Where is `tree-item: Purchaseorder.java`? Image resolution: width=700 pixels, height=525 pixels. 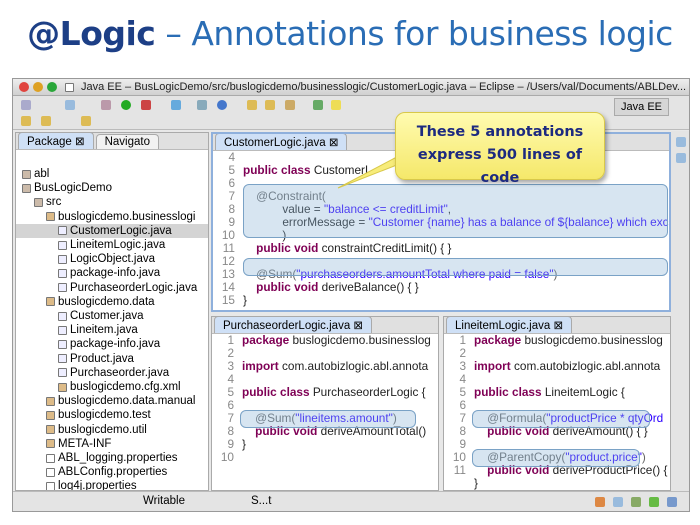 tree-item: Purchaseorder.java is located at coordinates (112, 373).